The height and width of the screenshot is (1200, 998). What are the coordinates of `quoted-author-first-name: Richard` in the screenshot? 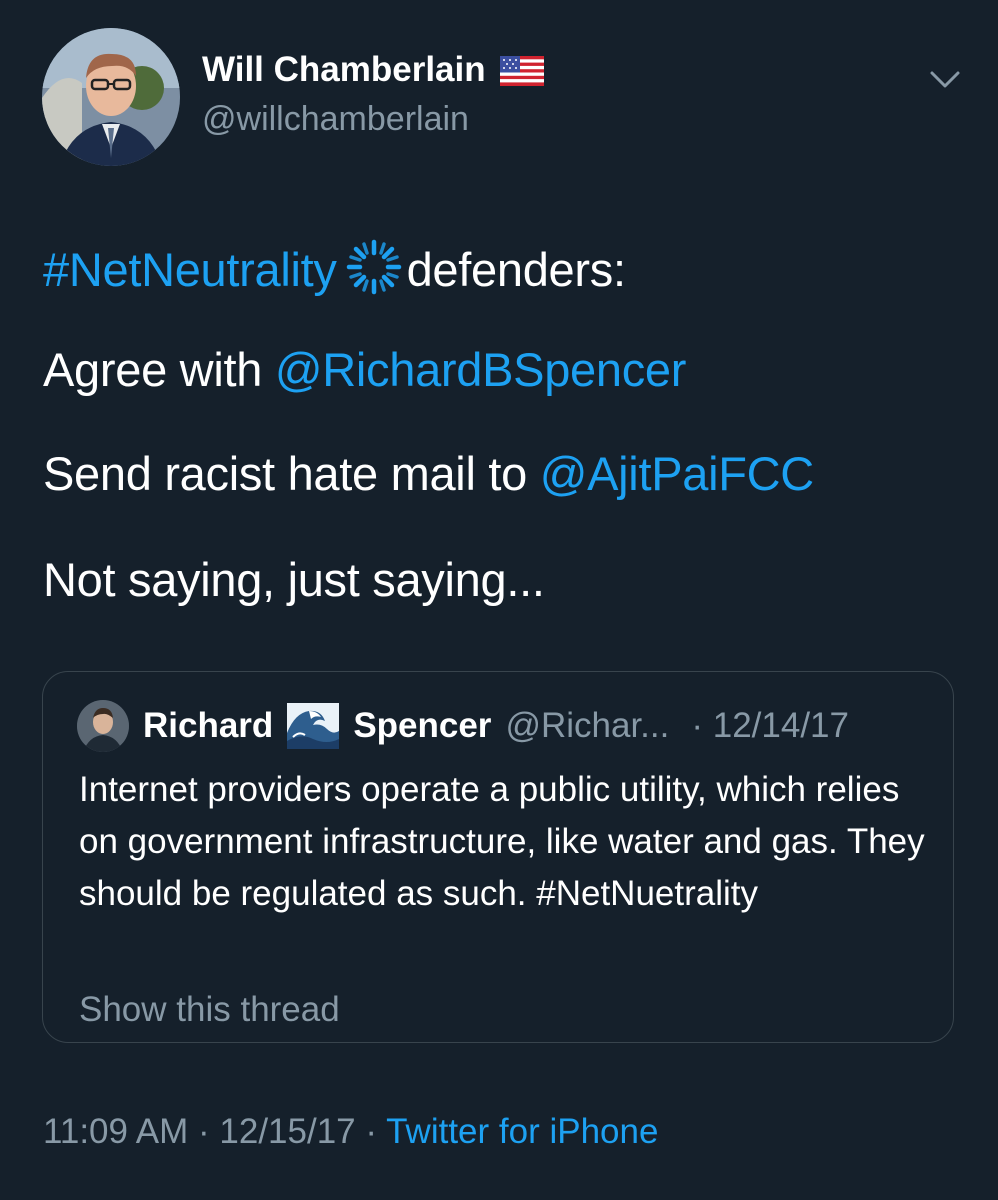 It's located at (208, 725).